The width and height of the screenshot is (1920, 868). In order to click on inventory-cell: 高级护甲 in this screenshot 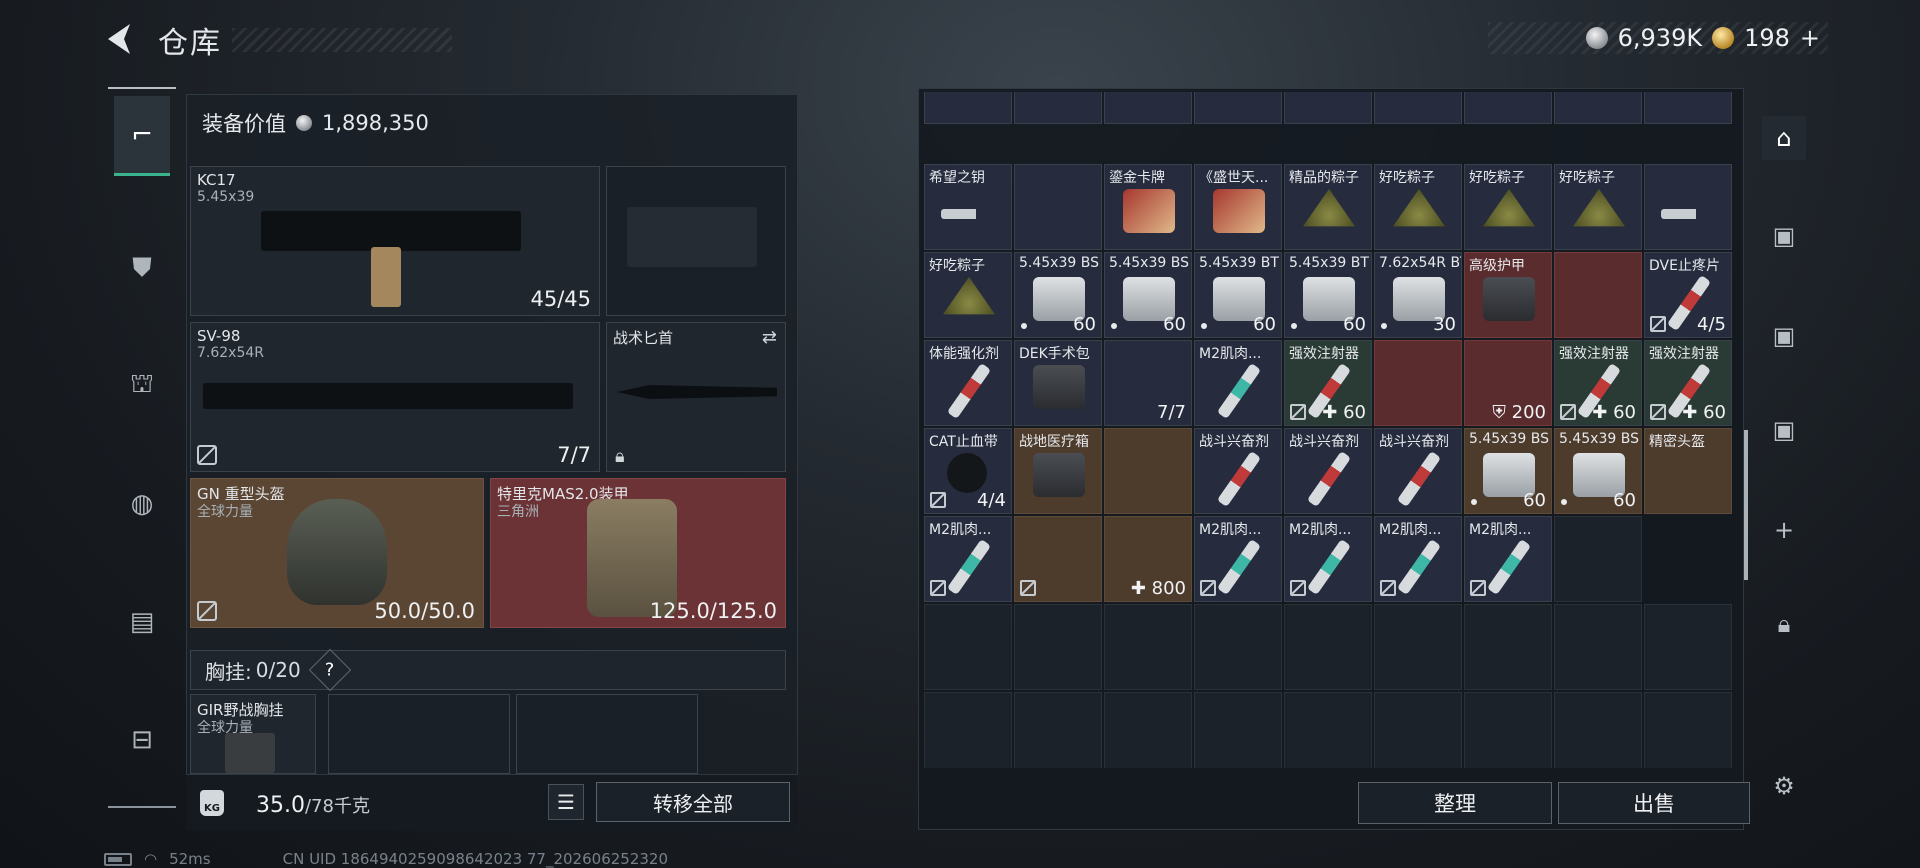, I will do `click(1508, 295)`.